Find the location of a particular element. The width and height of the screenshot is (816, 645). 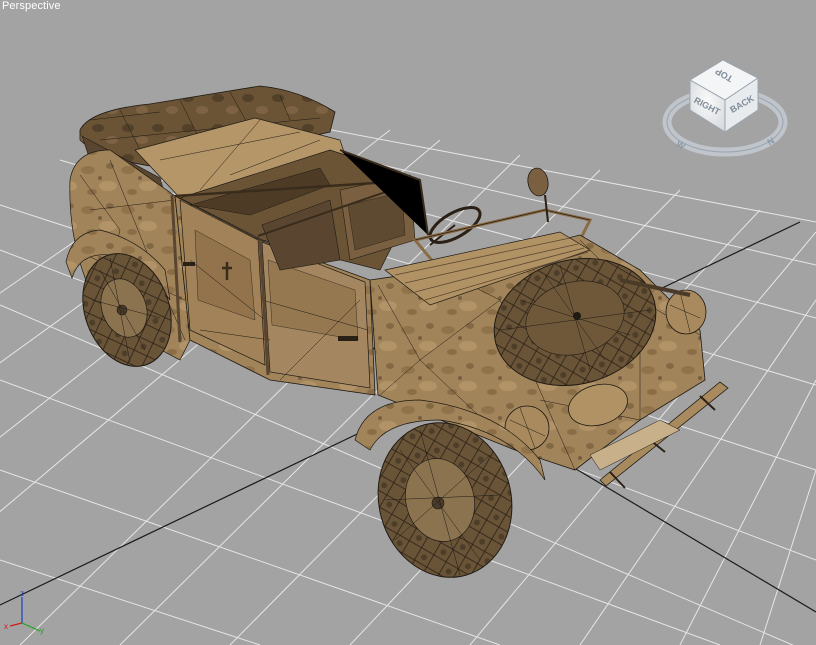

y-axis-line is located at coordinates (31, 627).